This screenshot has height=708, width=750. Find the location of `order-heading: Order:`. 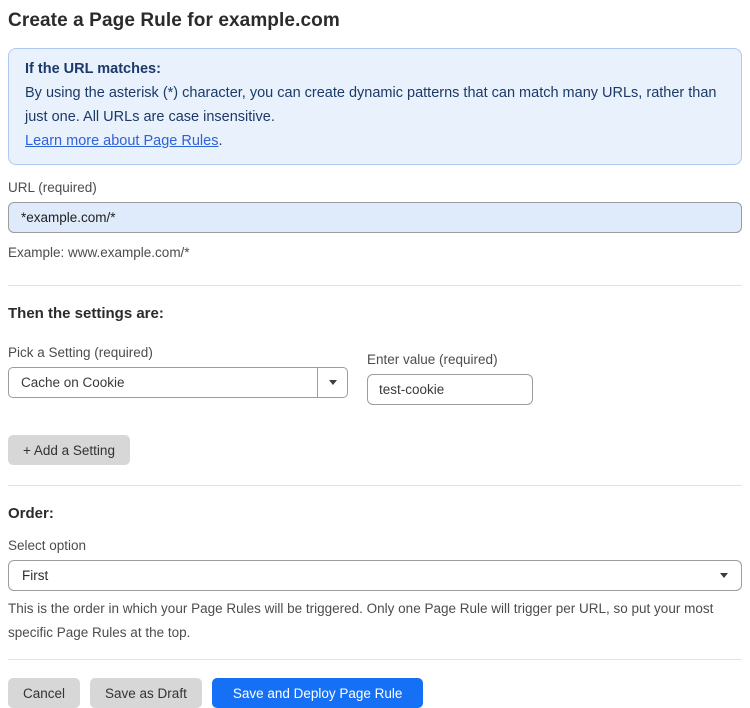

order-heading: Order: is located at coordinates (31, 513).